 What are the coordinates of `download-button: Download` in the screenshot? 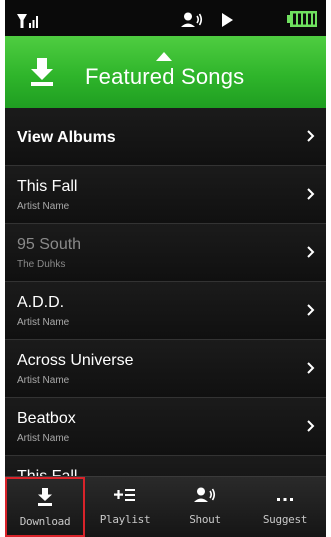 It's located at (45, 507).